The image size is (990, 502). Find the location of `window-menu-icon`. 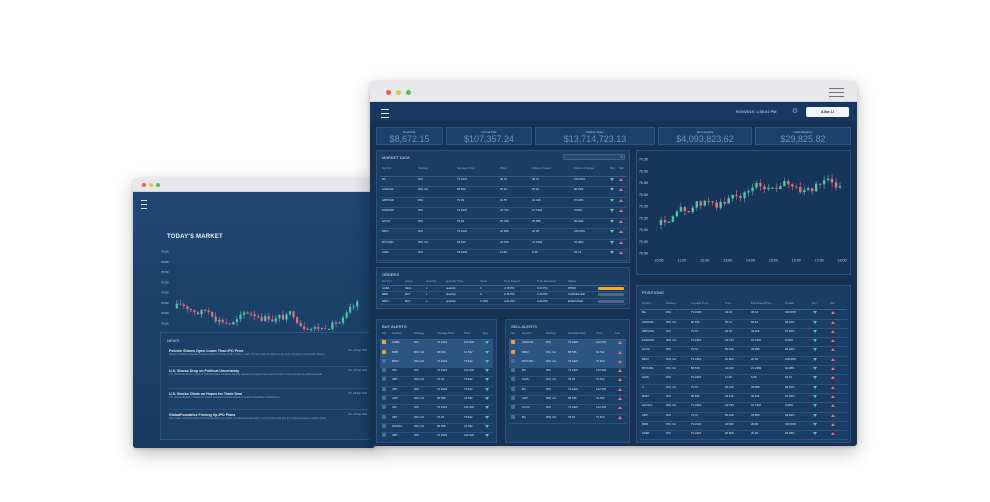

window-menu-icon is located at coordinates (836, 92).